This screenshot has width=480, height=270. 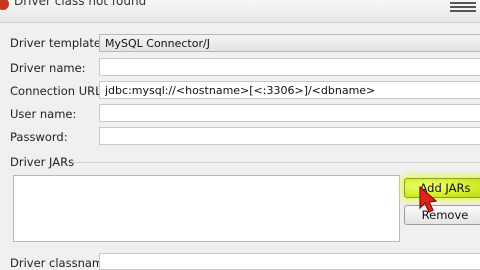 What do you see at coordinates (57, 43) in the screenshot?
I see `driver-template-label: Driver template:` at bounding box center [57, 43].